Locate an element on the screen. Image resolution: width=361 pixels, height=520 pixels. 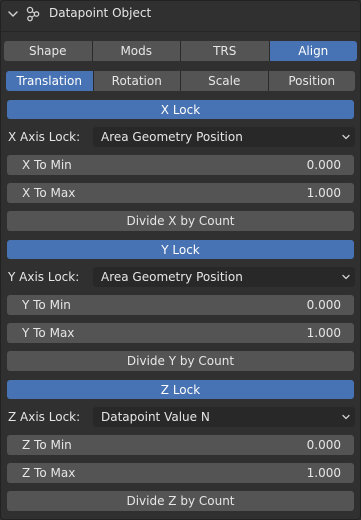
object-nodes-icon is located at coordinates (33, 14).